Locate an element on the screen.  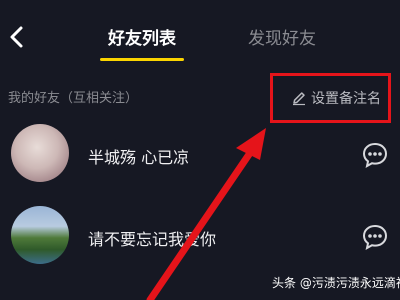
back-button is located at coordinates (17, 37).